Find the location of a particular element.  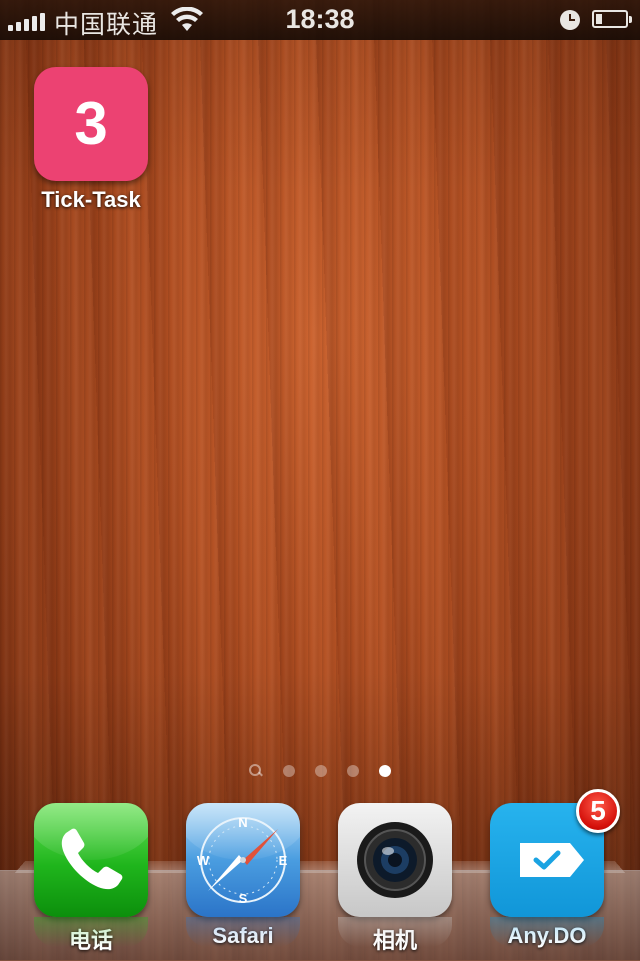

page-indicator is located at coordinates (320, 771).